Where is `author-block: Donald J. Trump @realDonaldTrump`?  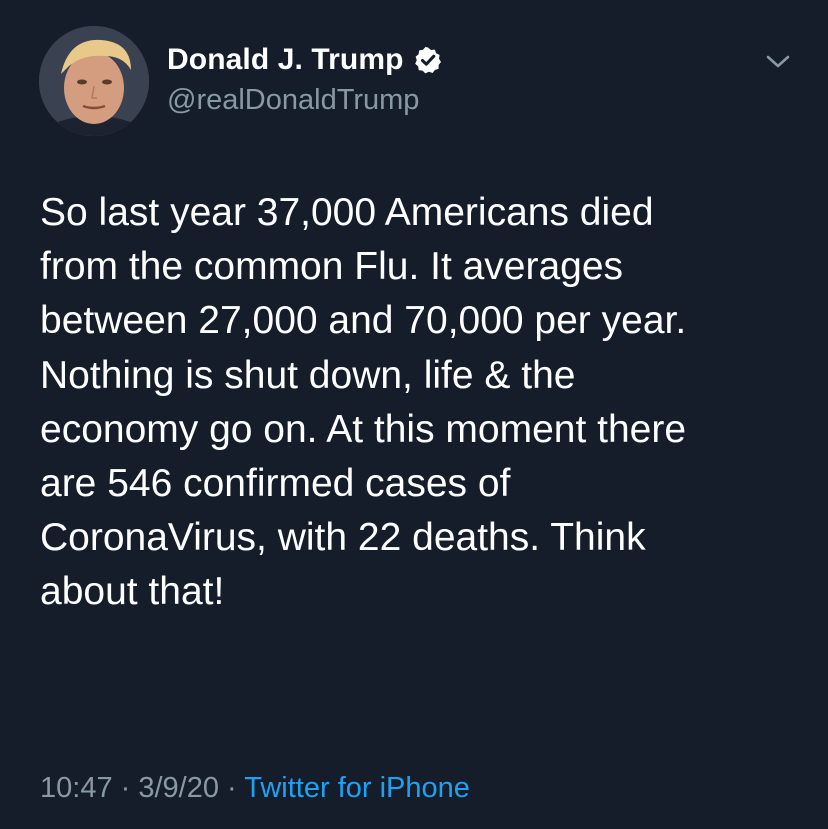 author-block: Donald J. Trump @realDonaldTrump is located at coordinates (304, 78).